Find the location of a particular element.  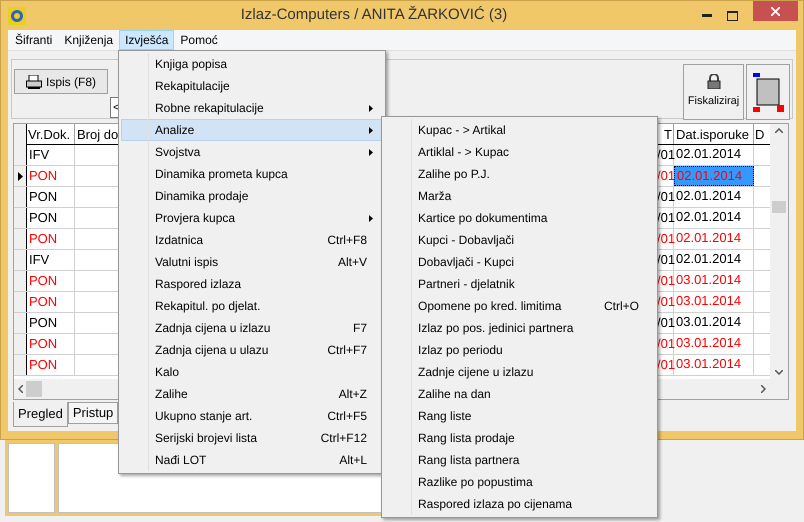

menu-item: Izlaz po periodu is located at coordinates (520, 350).